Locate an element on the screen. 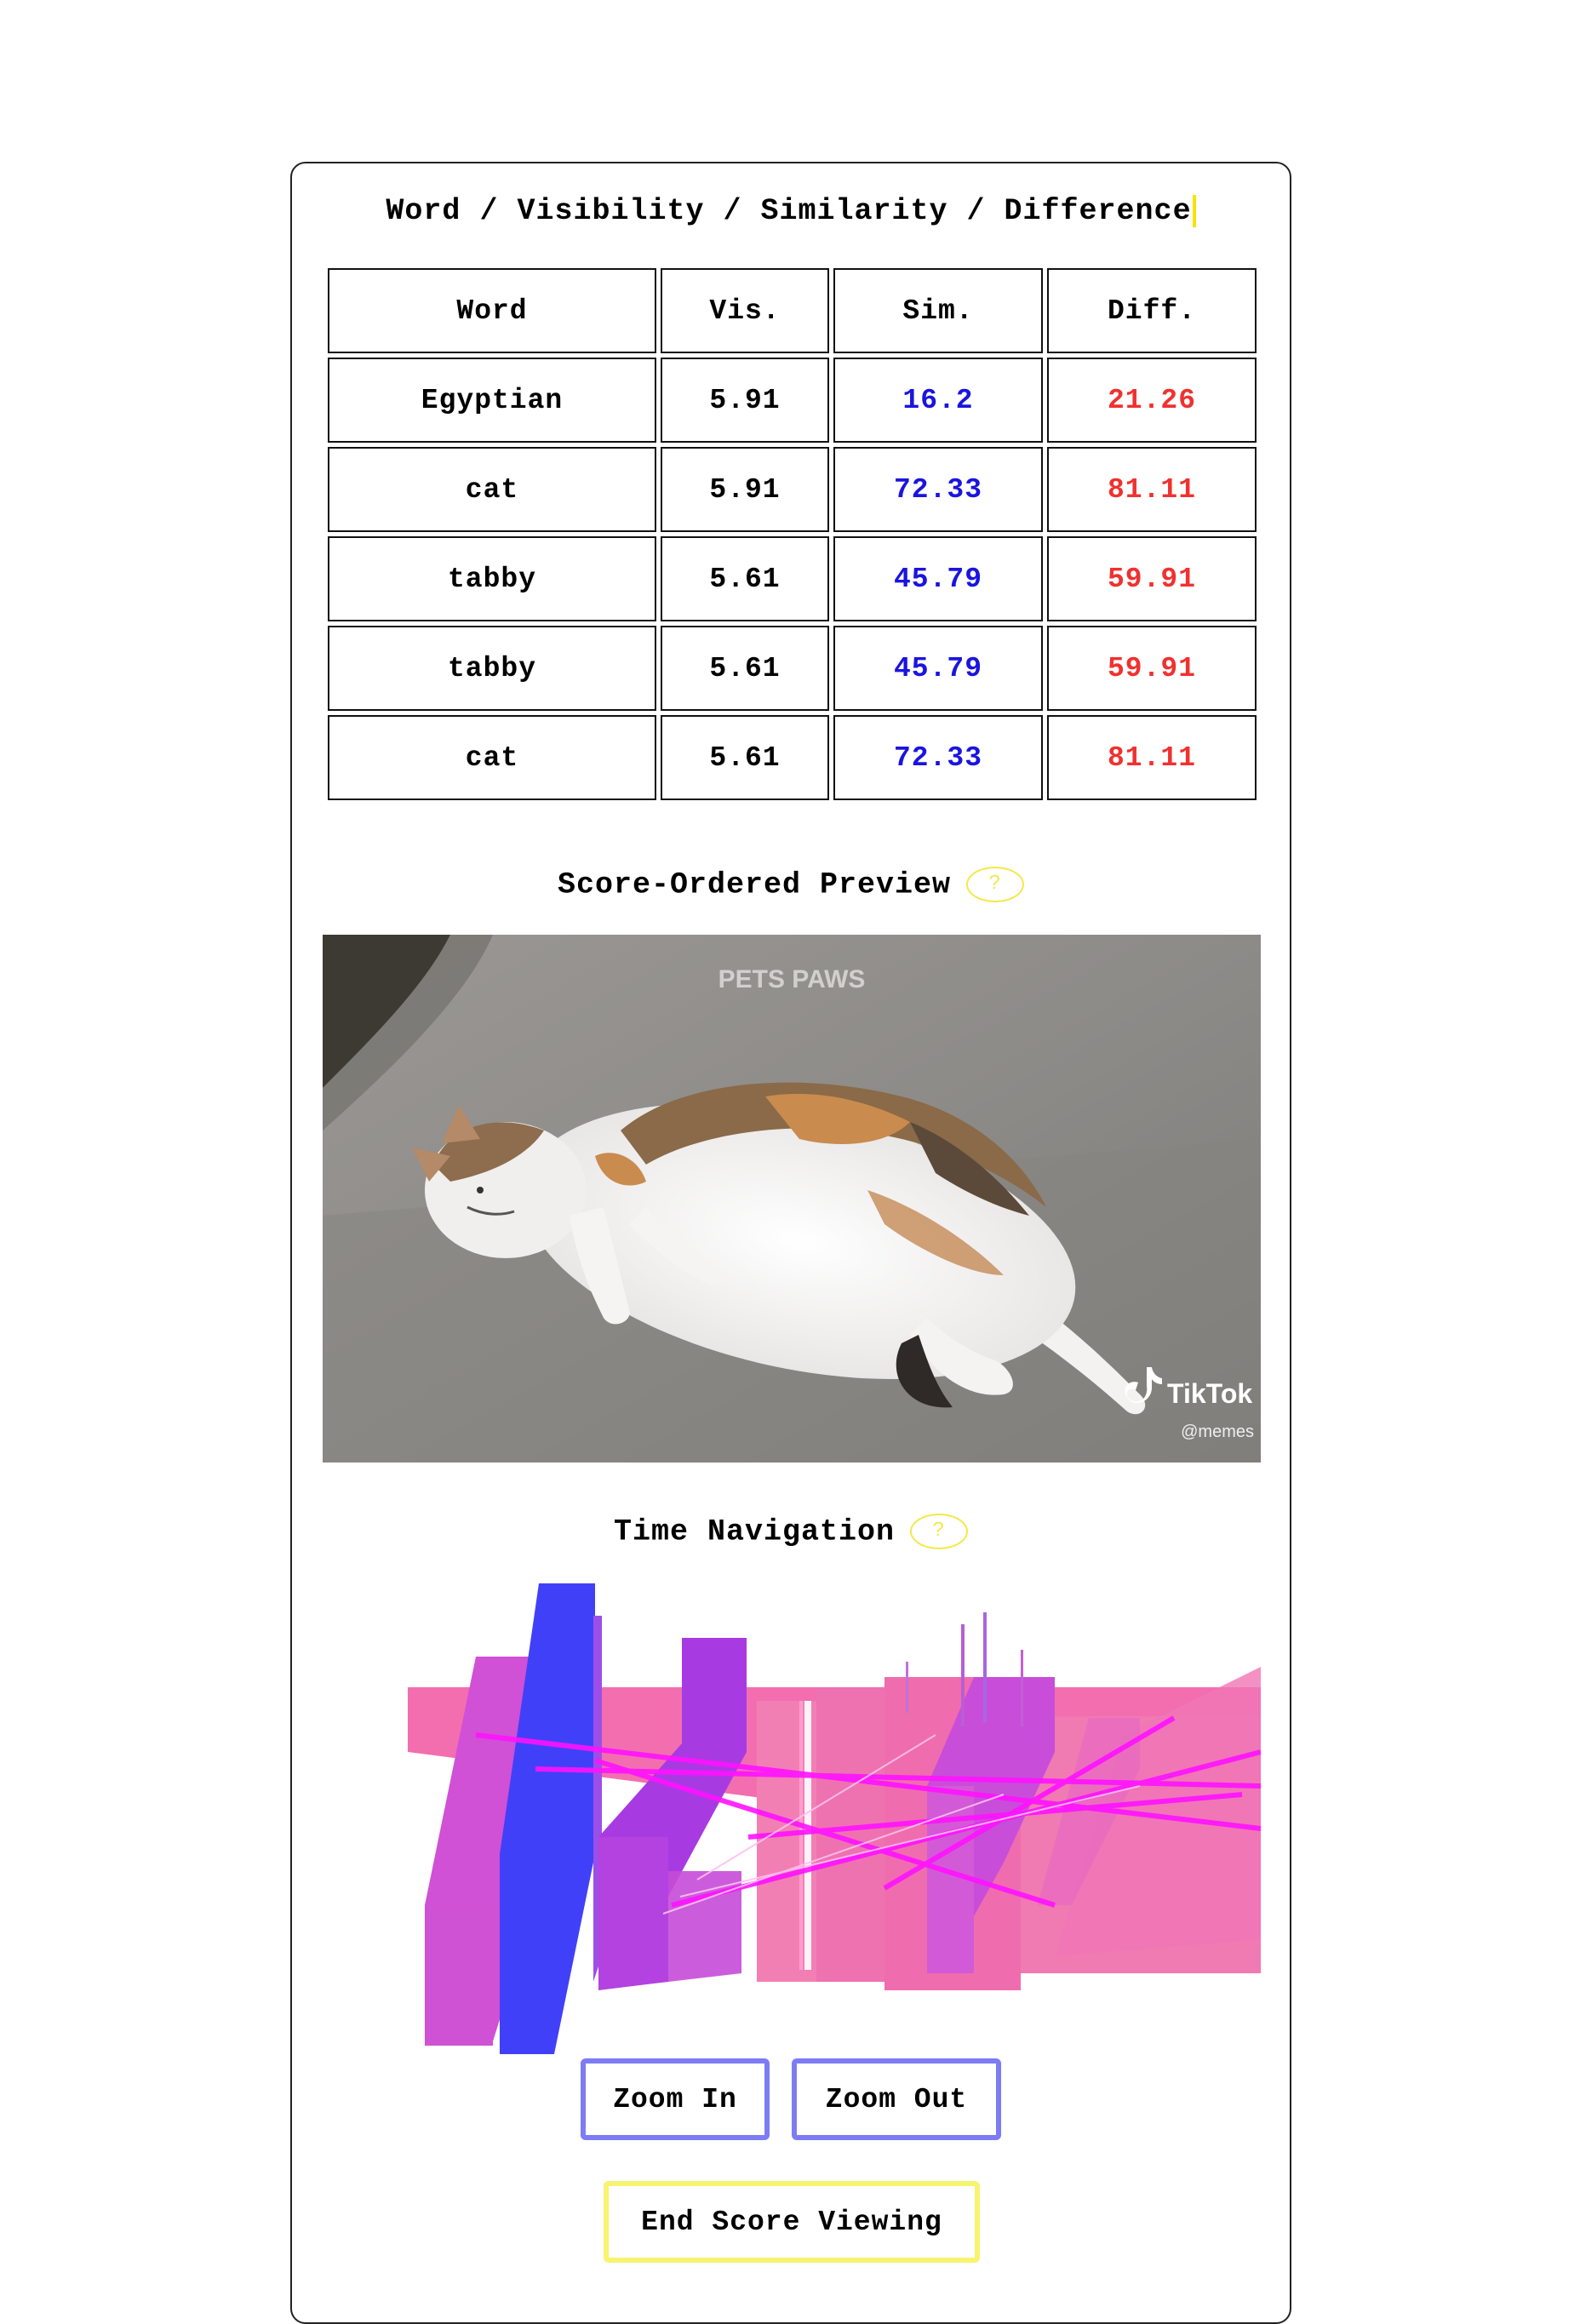 This screenshot has height=2324, width=1580. zoom-out-button: Zoom Out is located at coordinates (897, 2099).